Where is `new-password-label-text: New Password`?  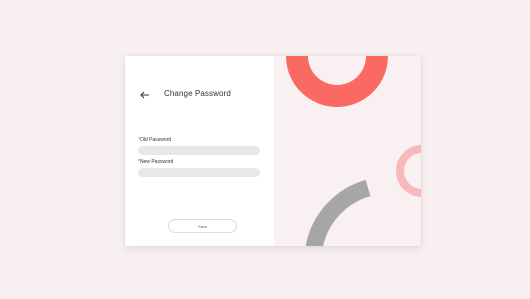
new-password-label-text: New Password is located at coordinates (156, 162).